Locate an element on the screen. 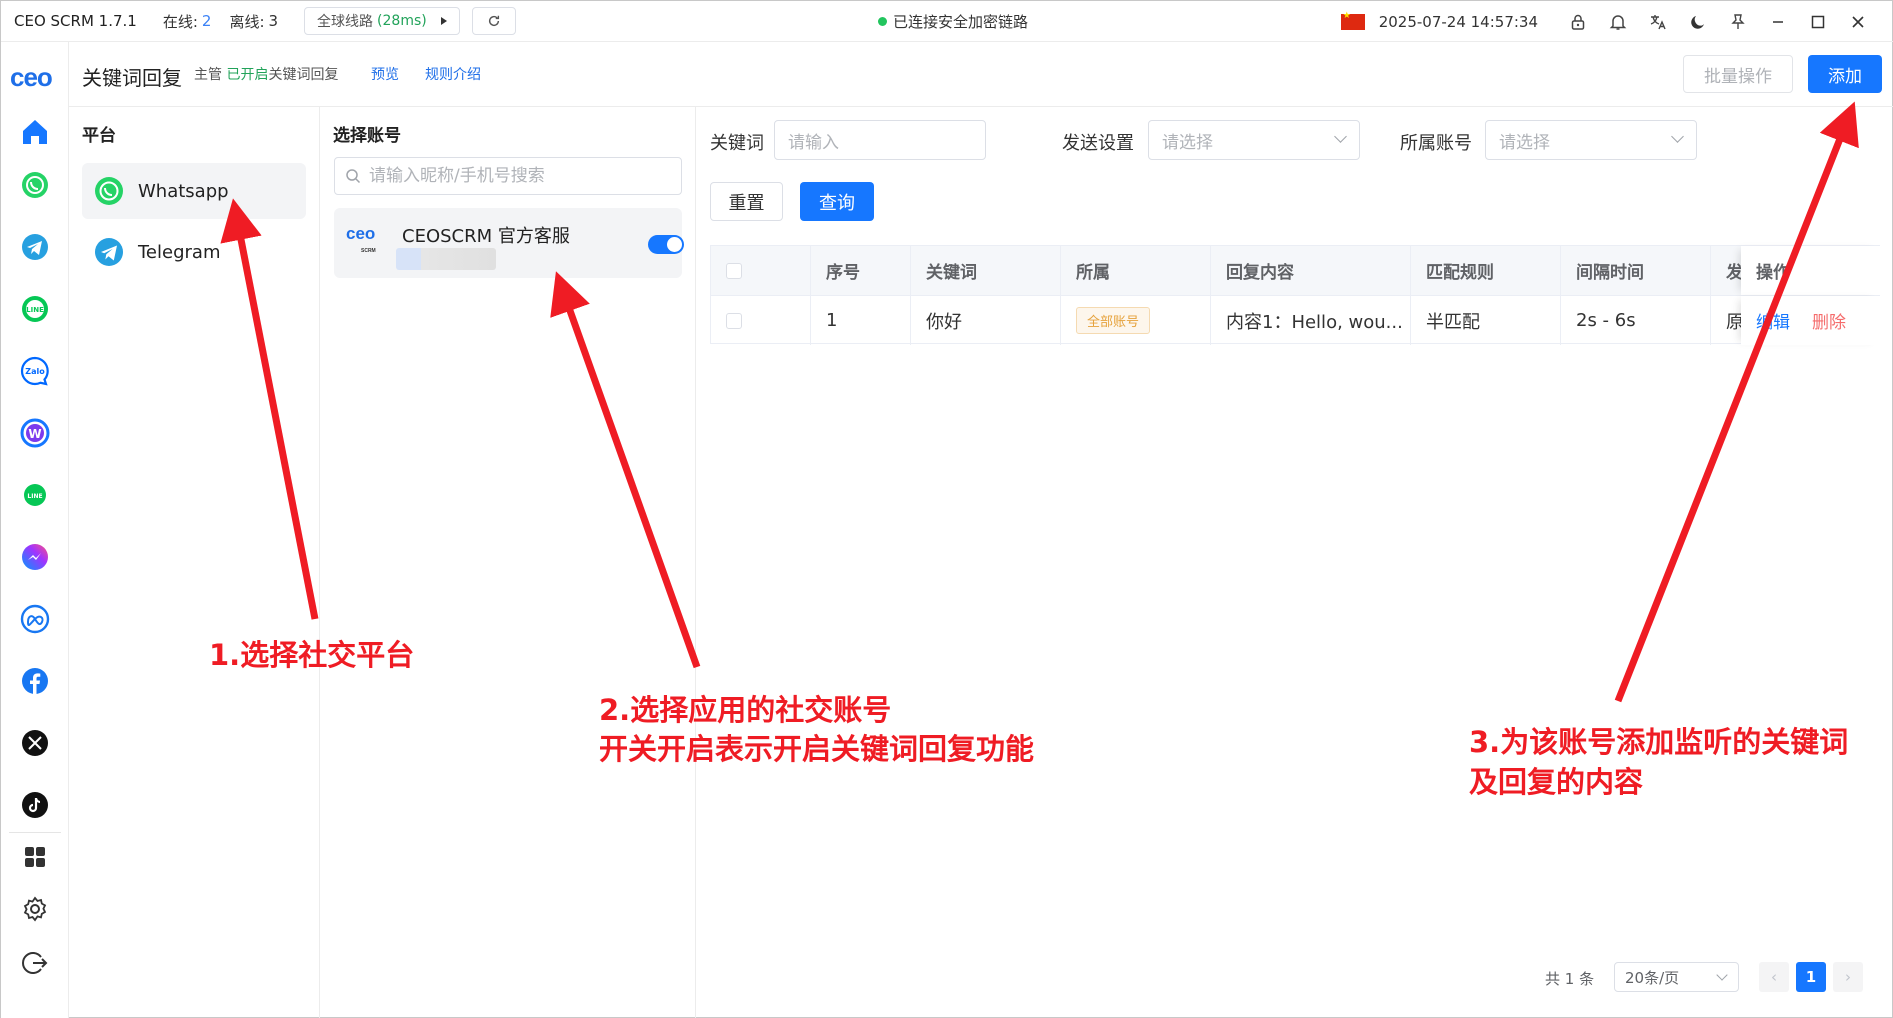  logout-icon is located at coordinates (35, 963).